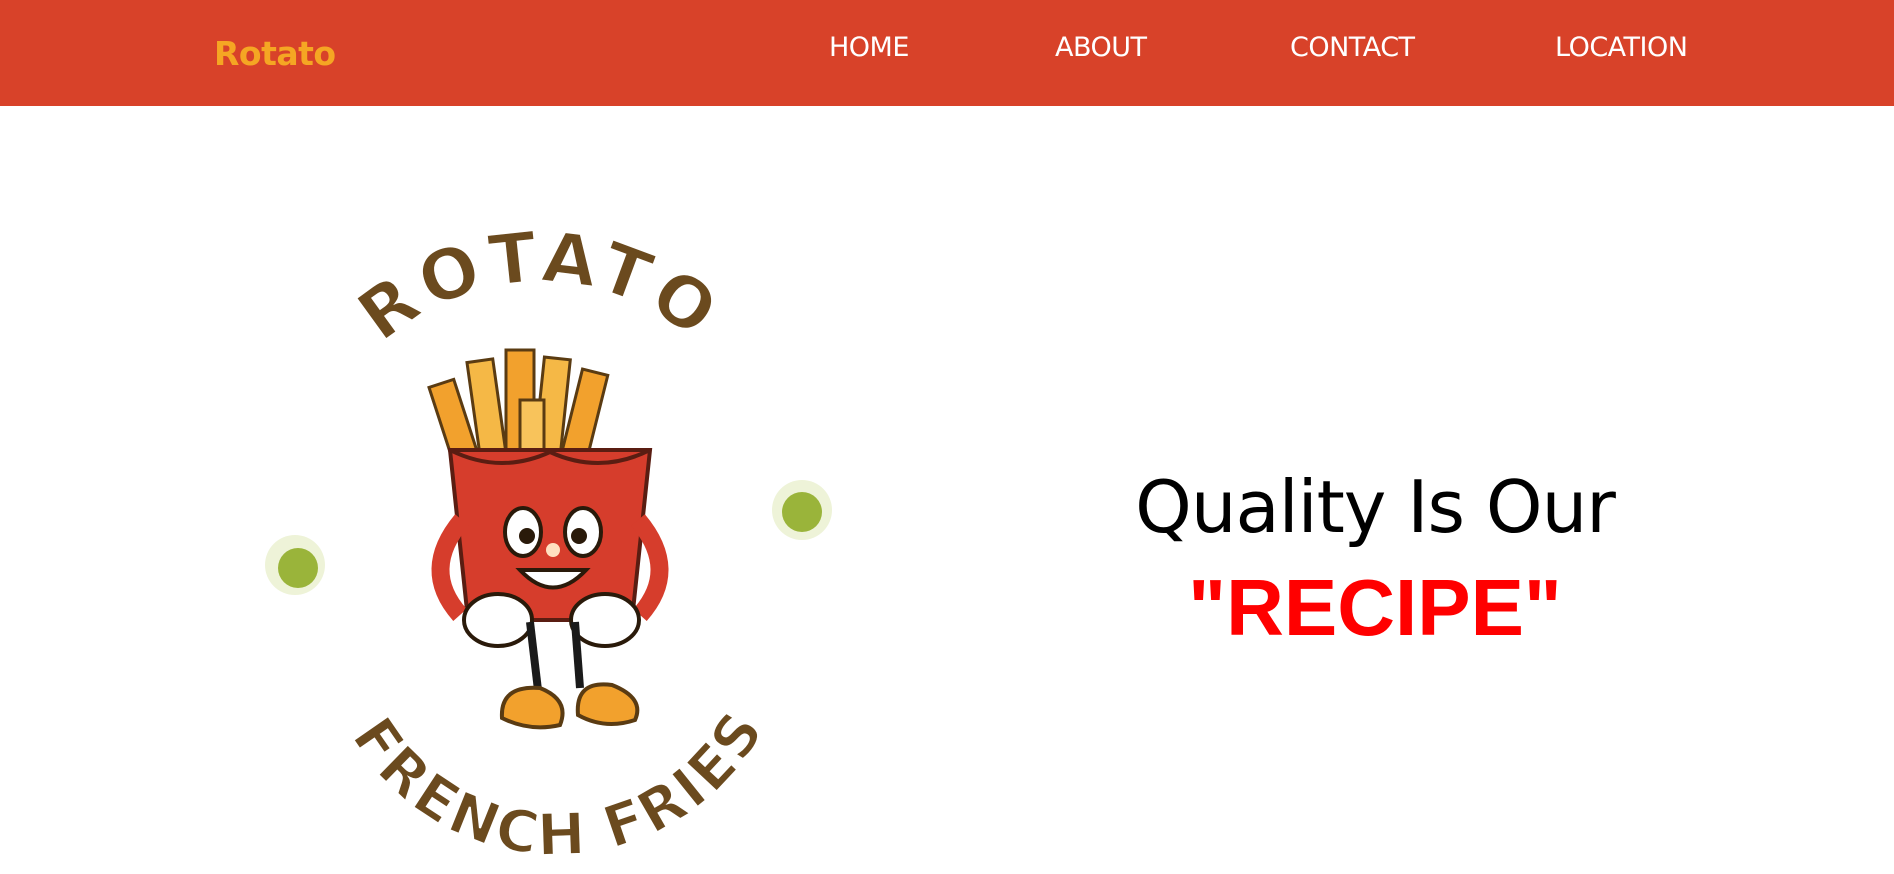 The width and height of the screenshot is (1894, 874). I want to click on svg-text: ROTATO, so click(540, 288).